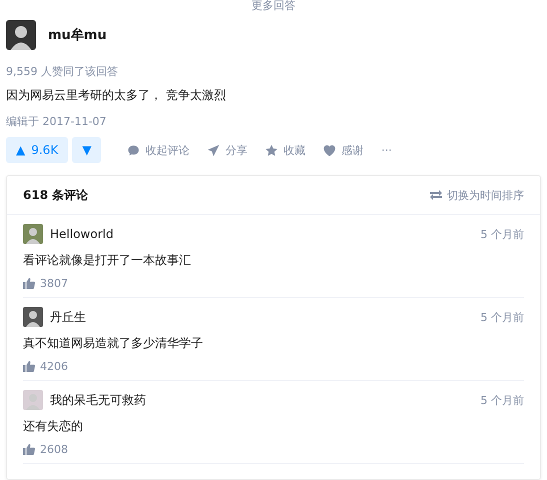  I want to click on share-button: 分享, so click(227, 150).